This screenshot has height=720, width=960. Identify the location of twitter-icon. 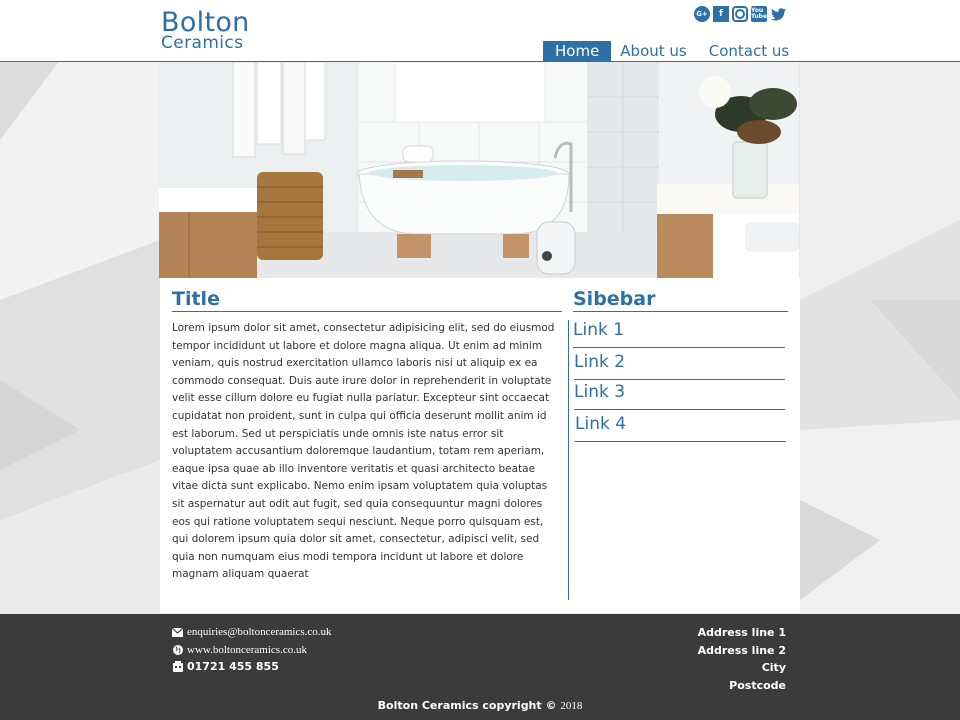
(778, 14).